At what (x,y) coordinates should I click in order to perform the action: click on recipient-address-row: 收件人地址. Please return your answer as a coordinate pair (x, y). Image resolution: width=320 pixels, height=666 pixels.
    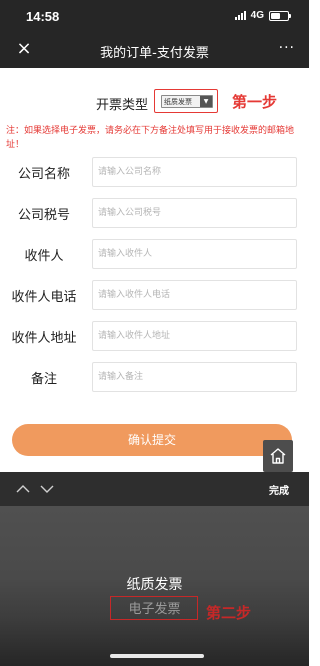
    Looking at the image, I should click on (154, 336).